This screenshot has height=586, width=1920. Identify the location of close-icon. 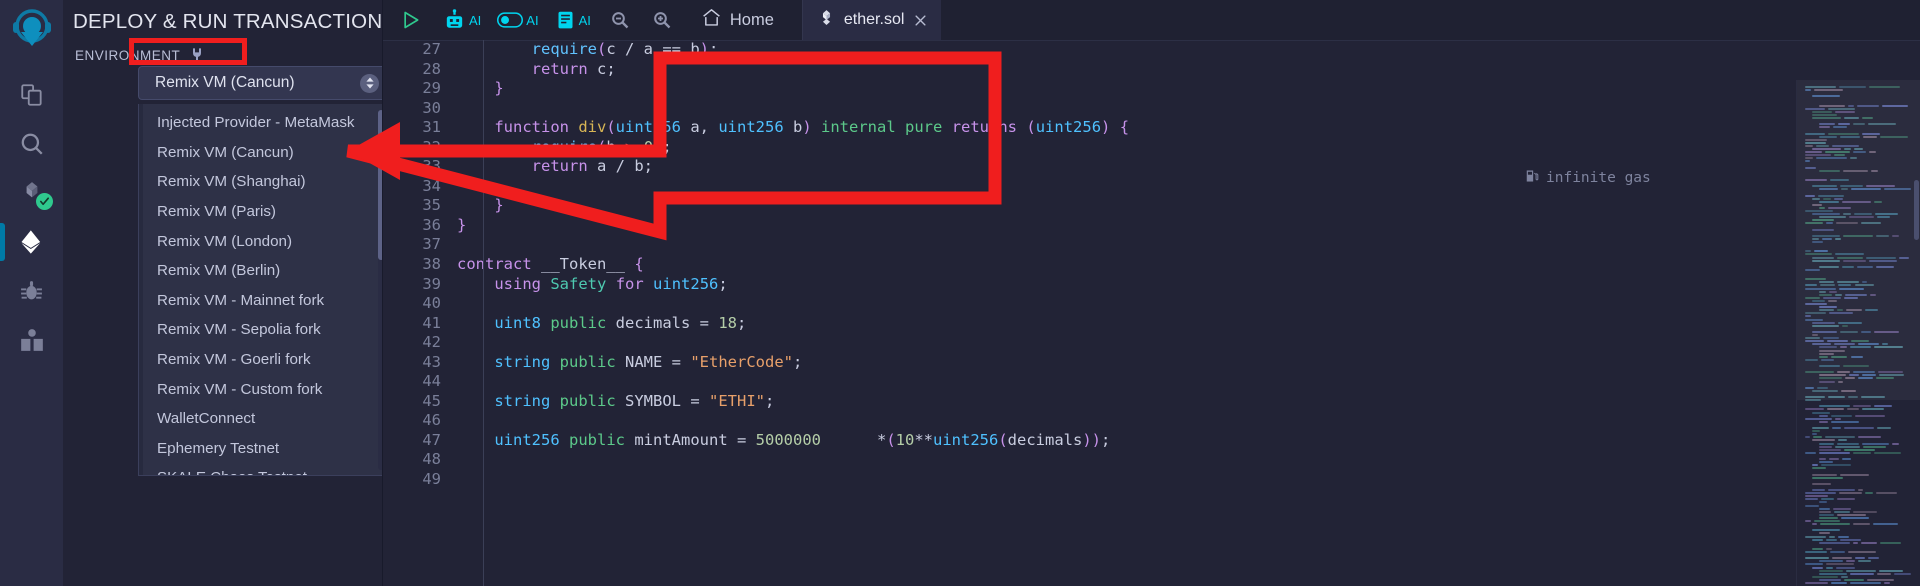
(920, 20).